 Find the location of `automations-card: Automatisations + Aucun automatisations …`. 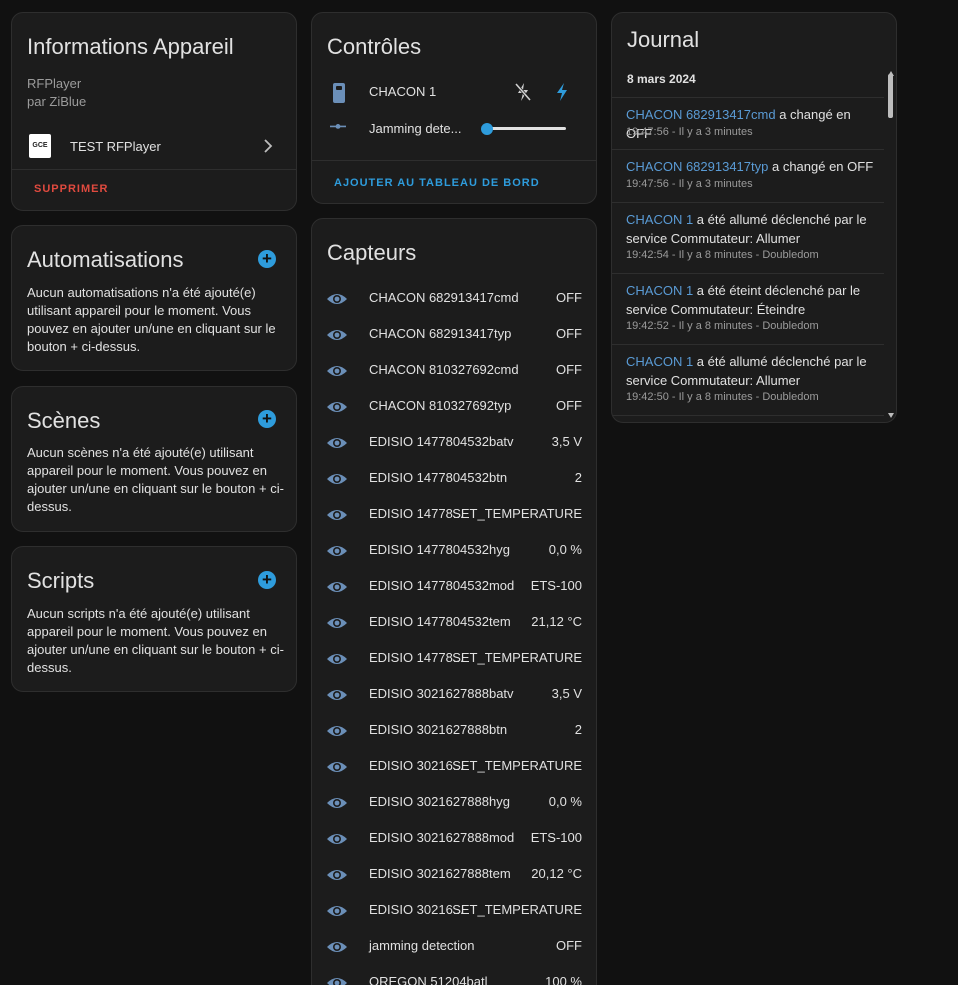

automations-card: Automatisations + Aucun automatisations … is located at coordinates (154, 298).